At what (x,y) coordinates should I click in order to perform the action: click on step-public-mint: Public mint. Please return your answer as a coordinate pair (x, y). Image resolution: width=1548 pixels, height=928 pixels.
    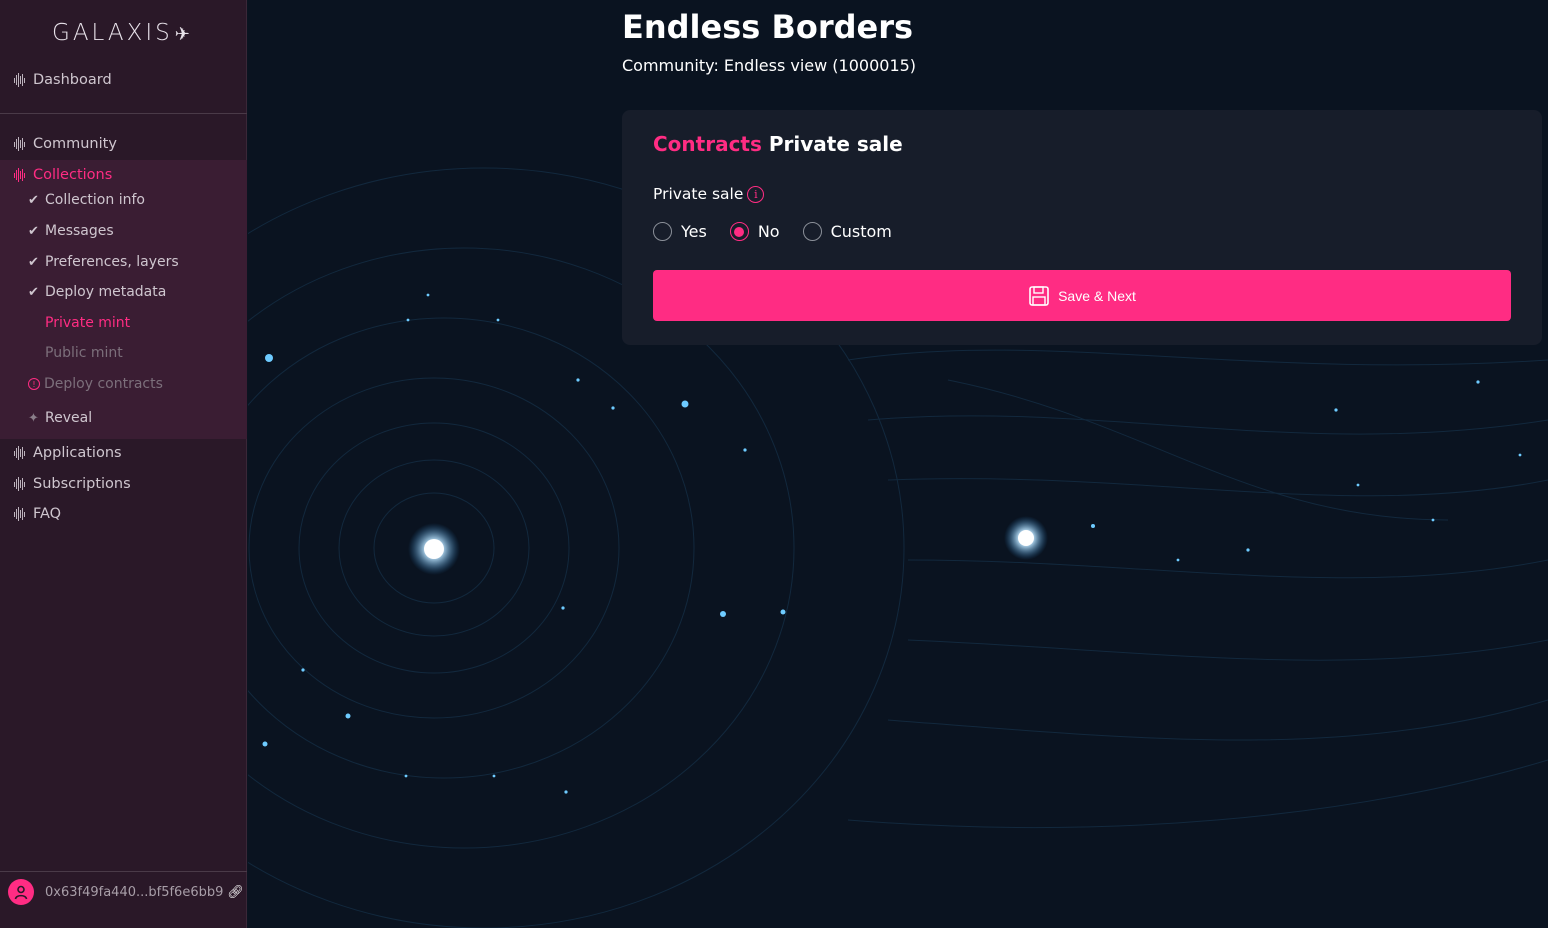
    Looking at the image, I should click on (84, 353).